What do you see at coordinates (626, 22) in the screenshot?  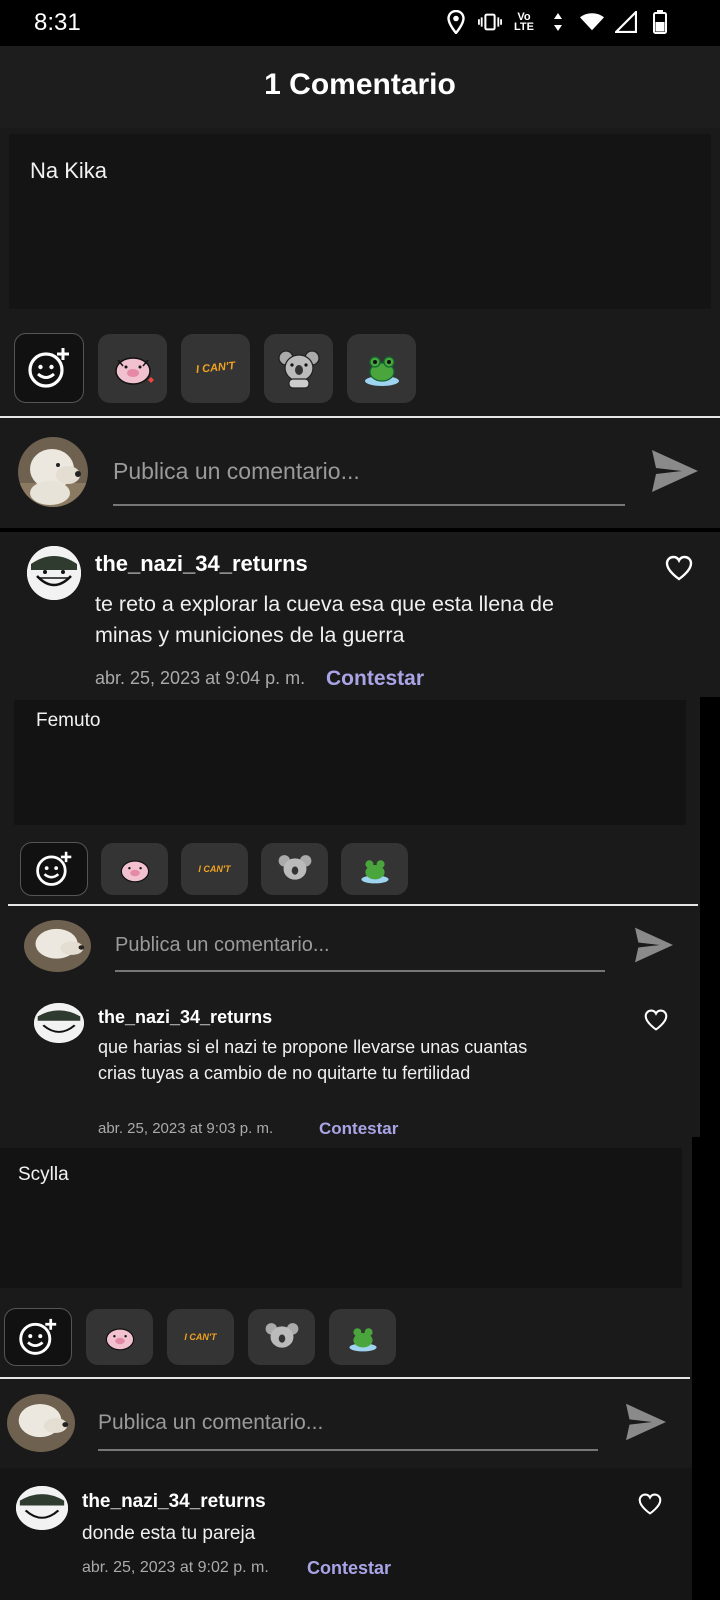 I see `signal-icon` at bounding box center [626, 22].